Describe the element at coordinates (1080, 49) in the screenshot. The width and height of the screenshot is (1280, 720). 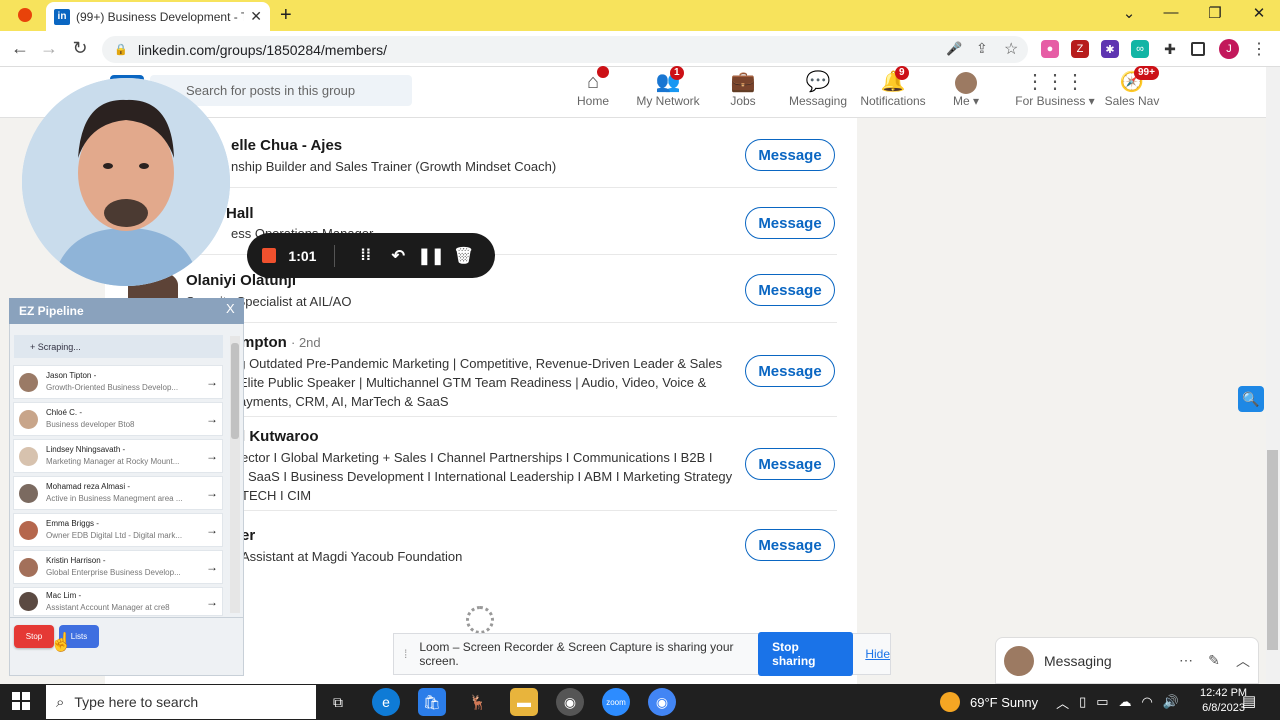
I see `extension-icon: Z` at that location.